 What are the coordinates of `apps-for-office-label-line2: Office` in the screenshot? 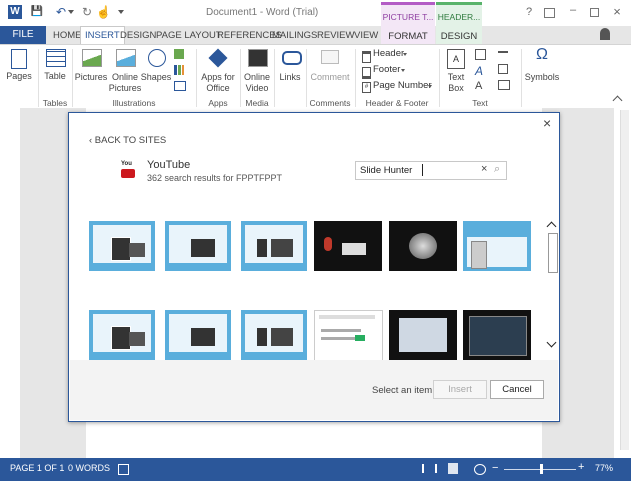 It's located at (218, 88).